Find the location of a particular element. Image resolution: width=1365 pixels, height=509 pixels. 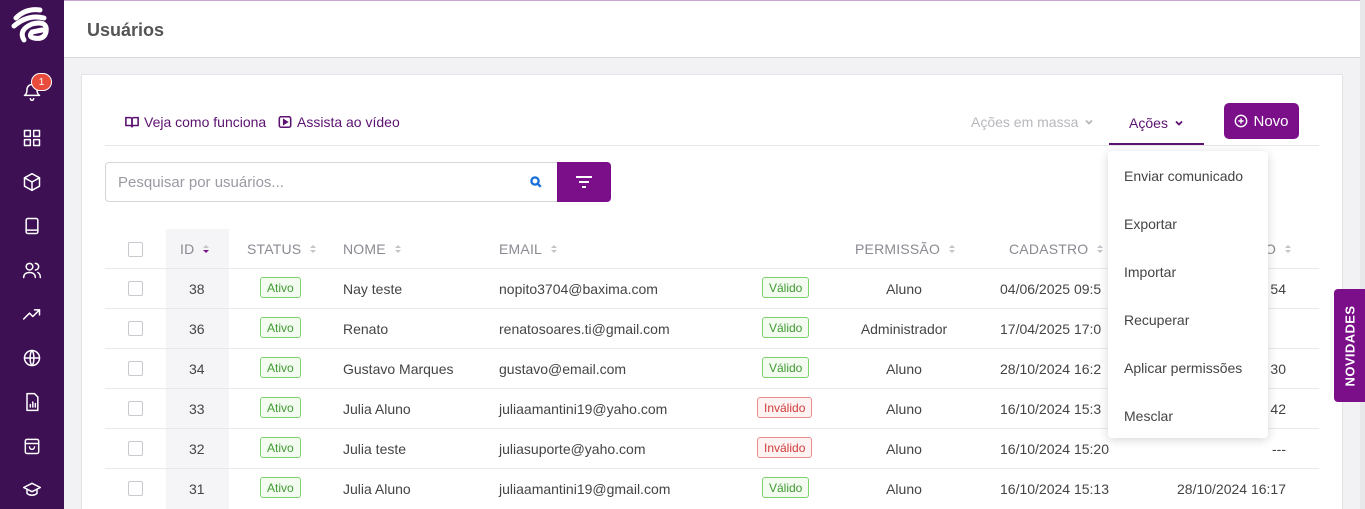

chevron-down-icon is located at coordinates (1179, 123).